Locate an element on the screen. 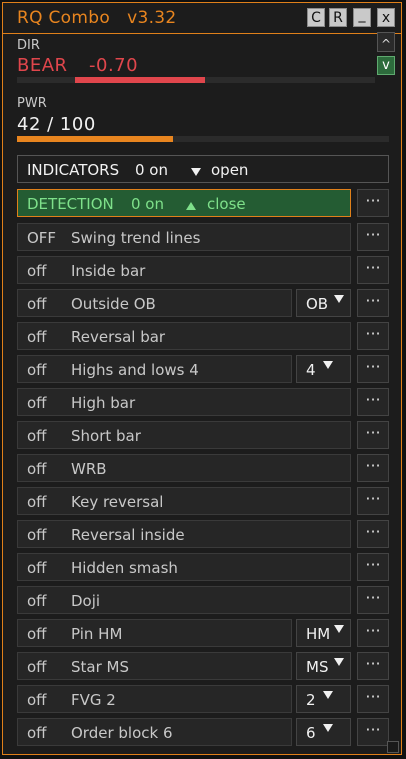  dir-bar-fill is located at coordinates (140, 80).